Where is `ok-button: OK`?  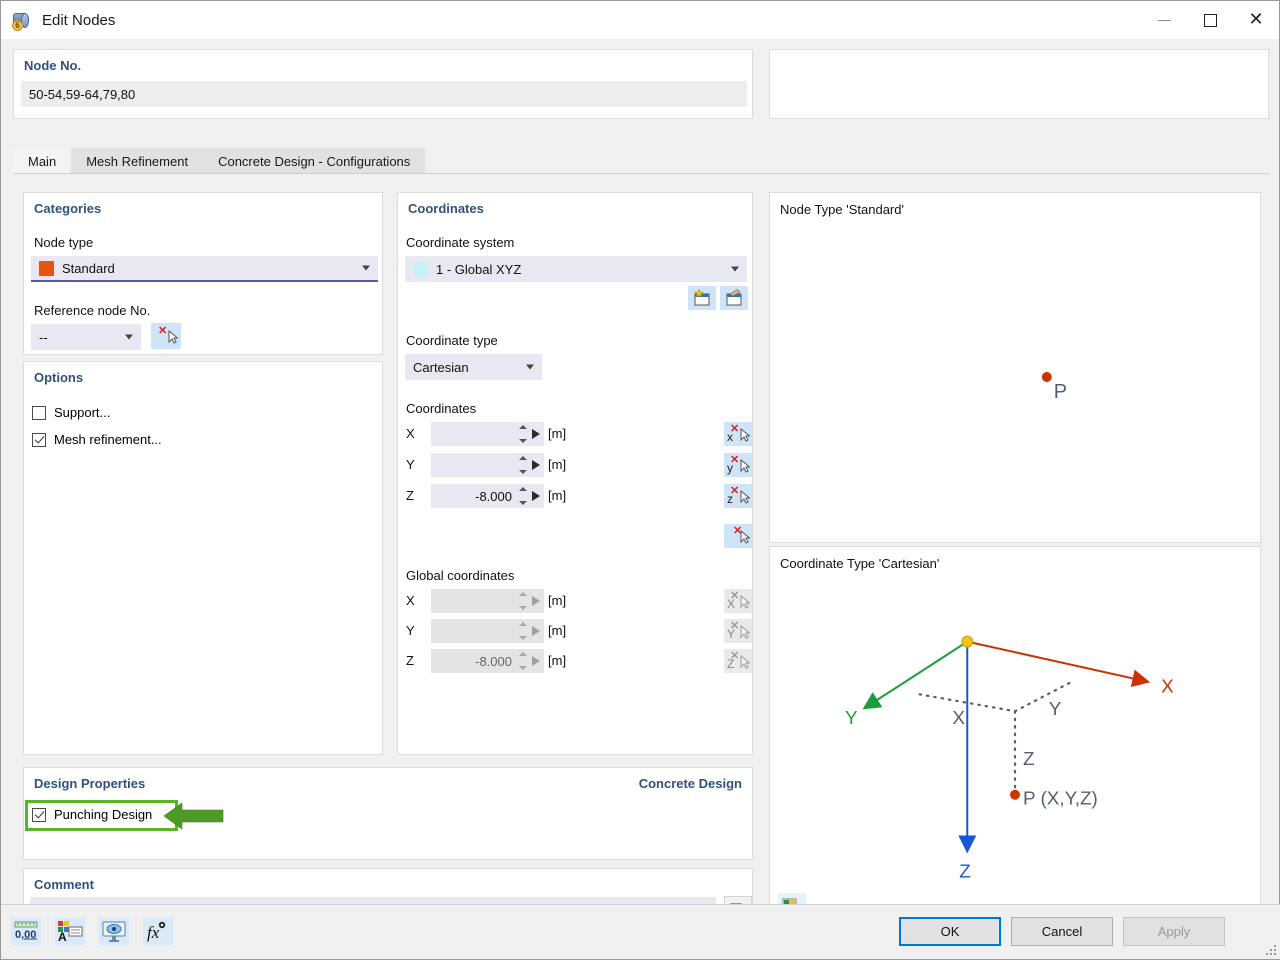 ok-button: OK is located at coordinates (950, 931).